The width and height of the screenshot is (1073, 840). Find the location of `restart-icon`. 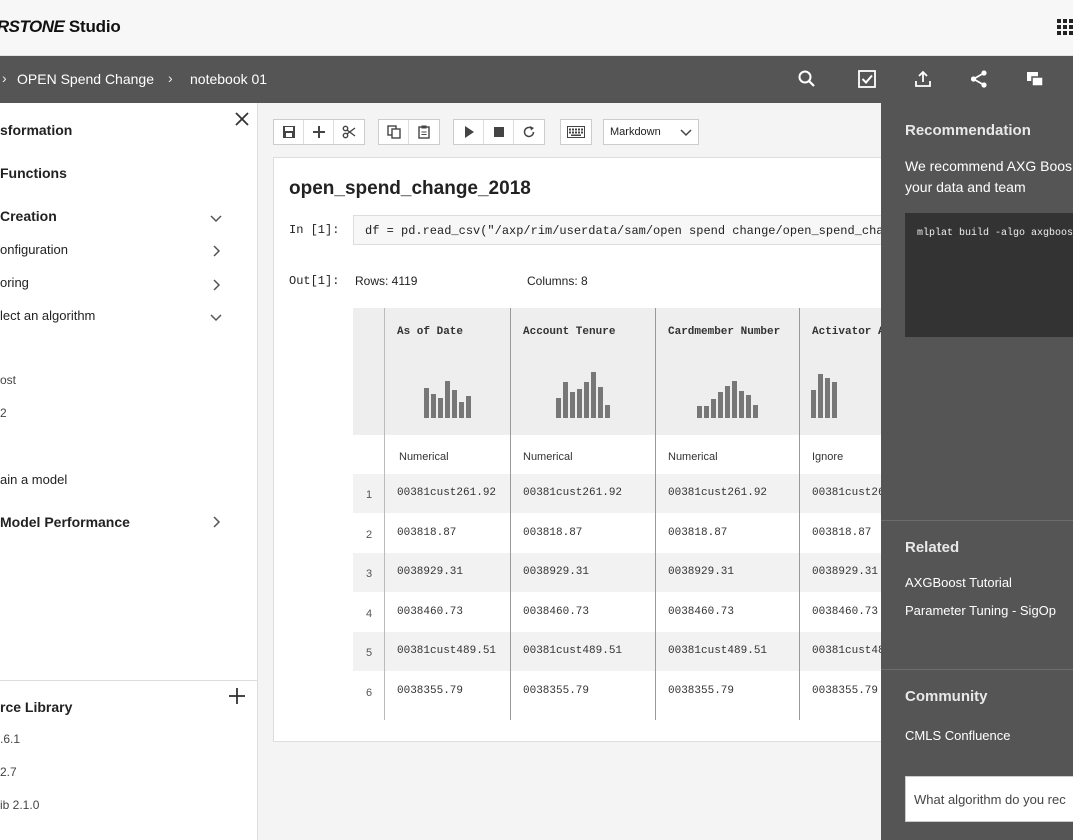

restart-icon is located at coordinates (529, 132).